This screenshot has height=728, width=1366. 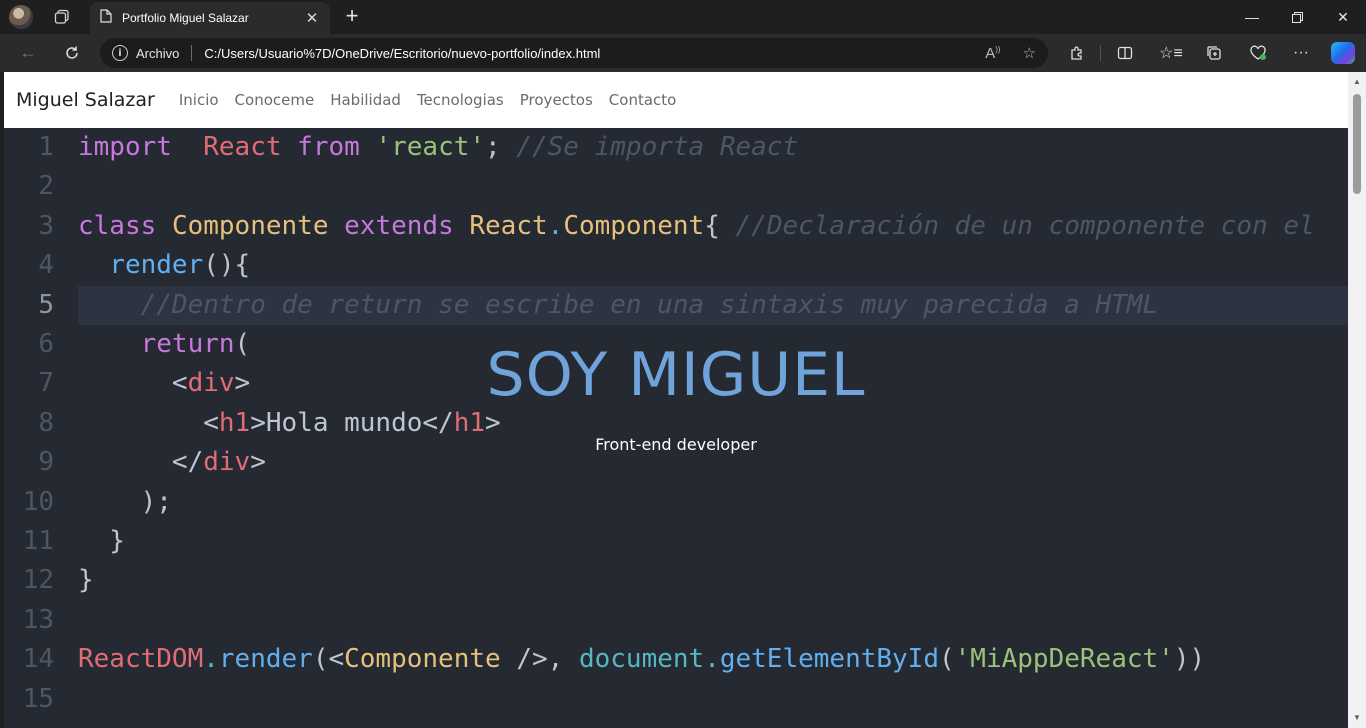 I want to click on nav-link-inicio: Inicio, so click(x=199, y=100).